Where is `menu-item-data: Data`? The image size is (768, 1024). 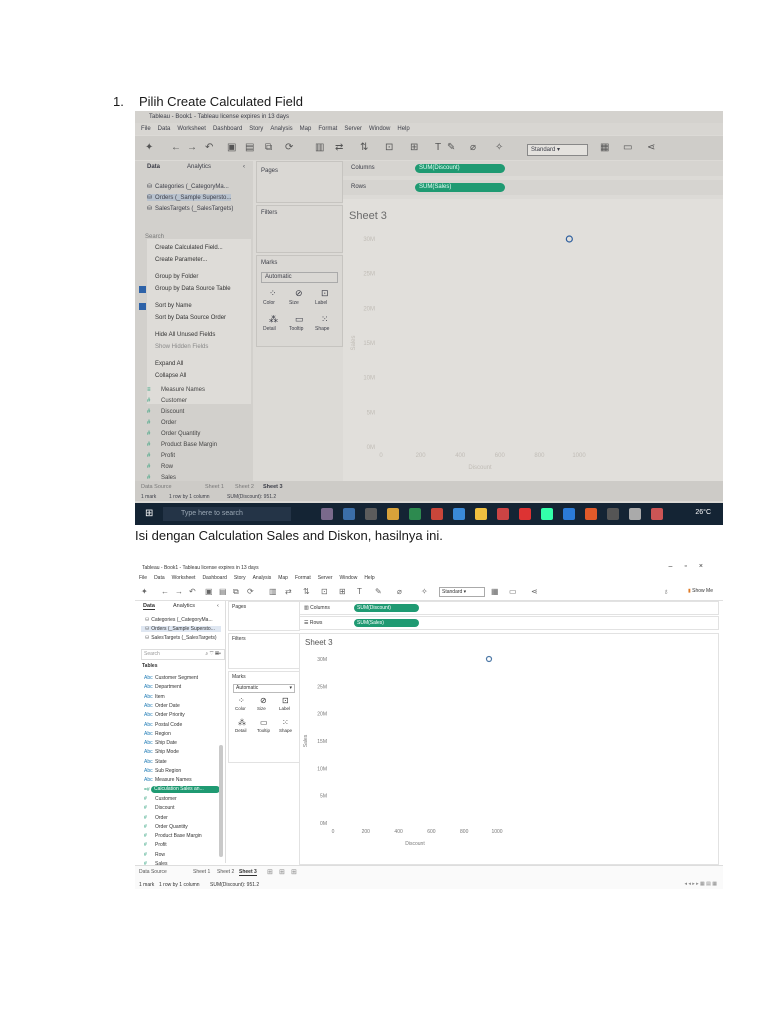 menu-item-data: Data is located at coordinates (164, 129).